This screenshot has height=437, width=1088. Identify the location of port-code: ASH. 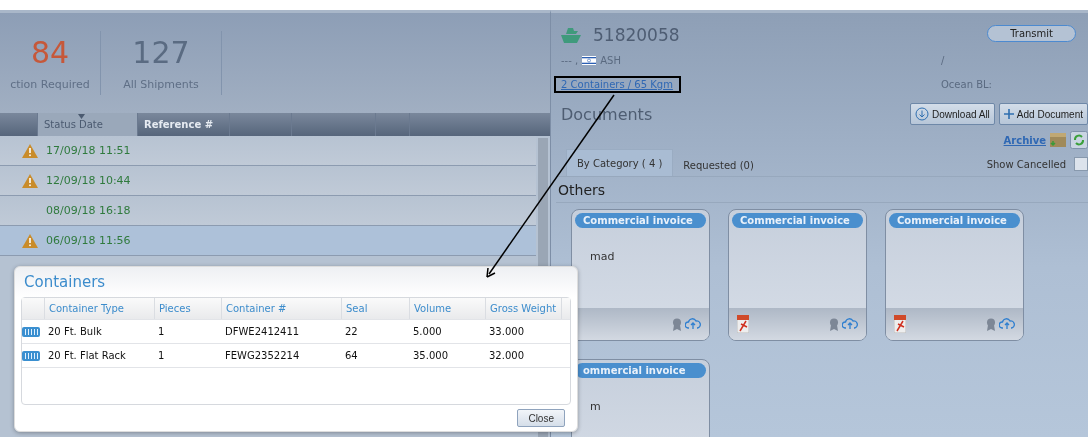
(610, 60).